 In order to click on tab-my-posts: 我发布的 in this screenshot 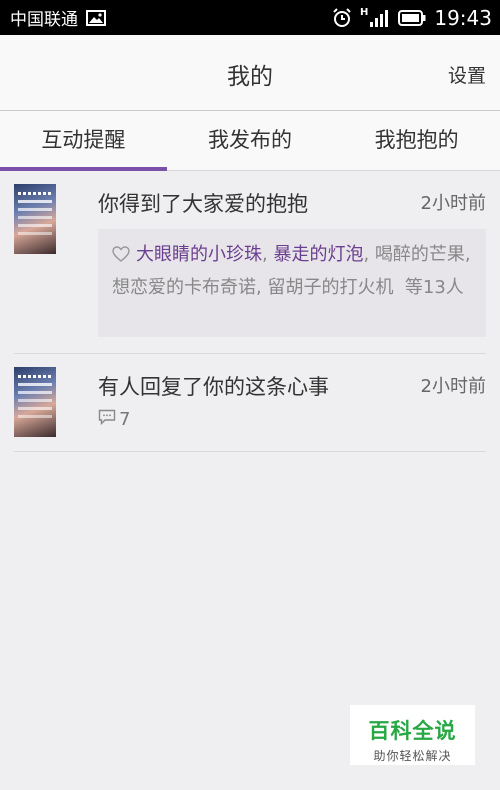, I will do `click(250, 140)`.